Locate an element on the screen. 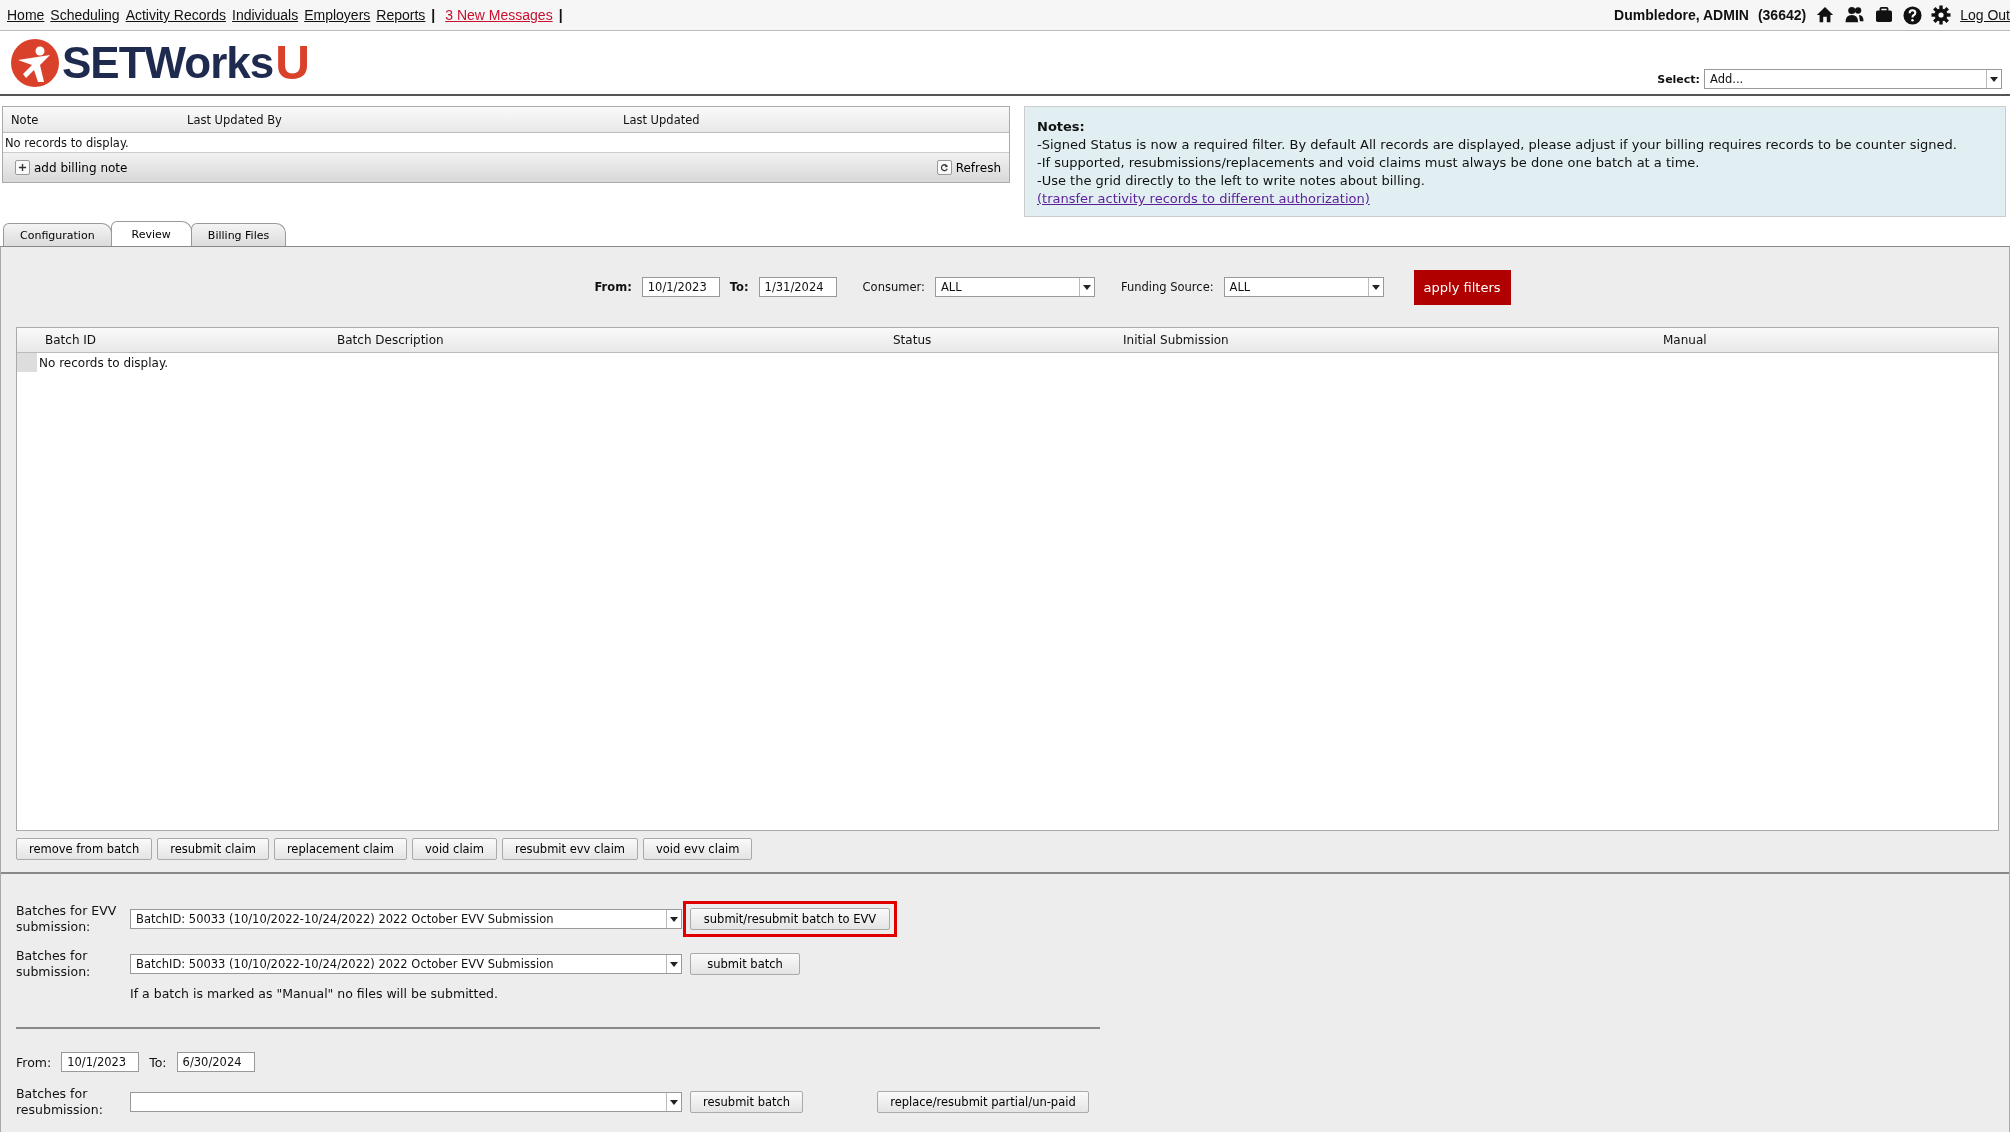 This screenshot has height=1132, width=2010. add-billing-note-button: add billing note is located at coordinates (71, 167).